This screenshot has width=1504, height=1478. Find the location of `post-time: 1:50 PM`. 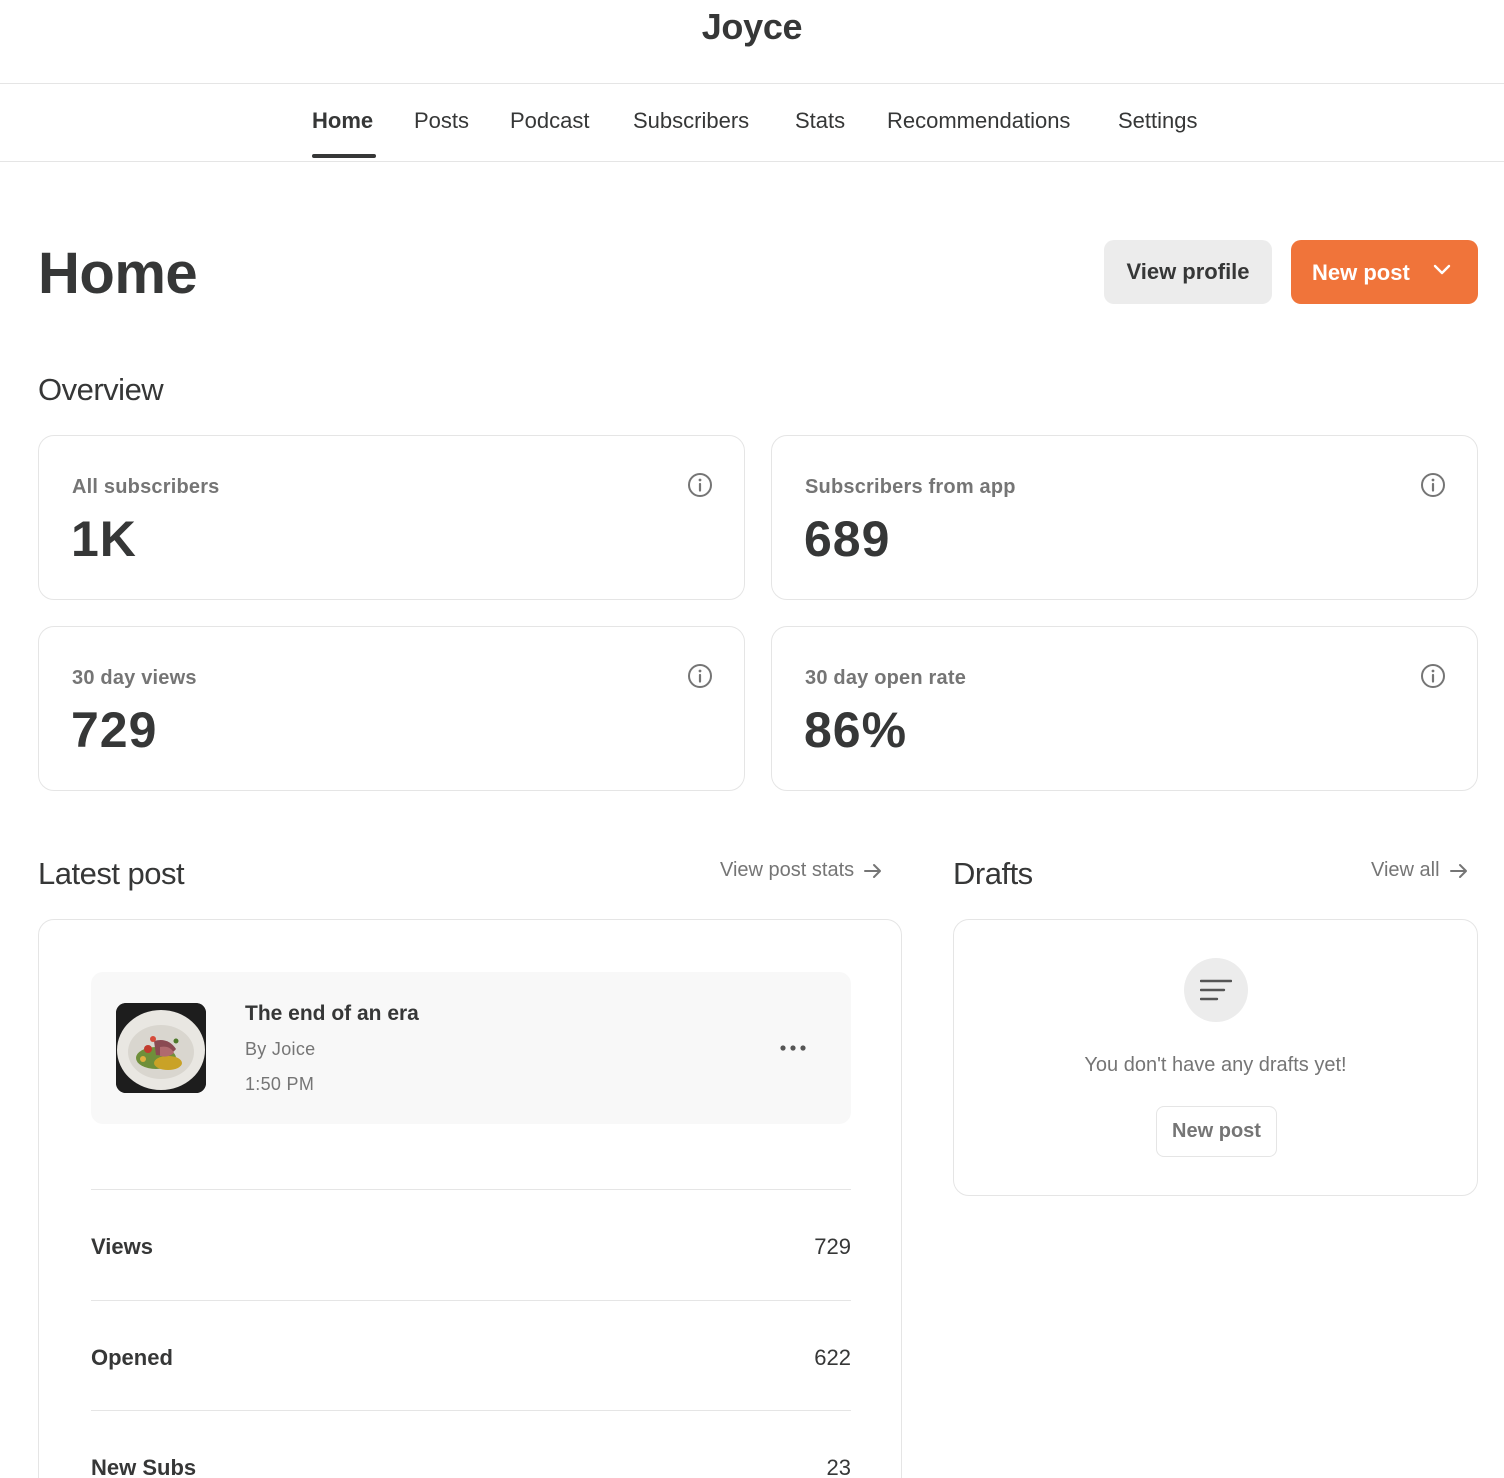

post-time: 1:50 PM is located at coordinates (280, 1084).